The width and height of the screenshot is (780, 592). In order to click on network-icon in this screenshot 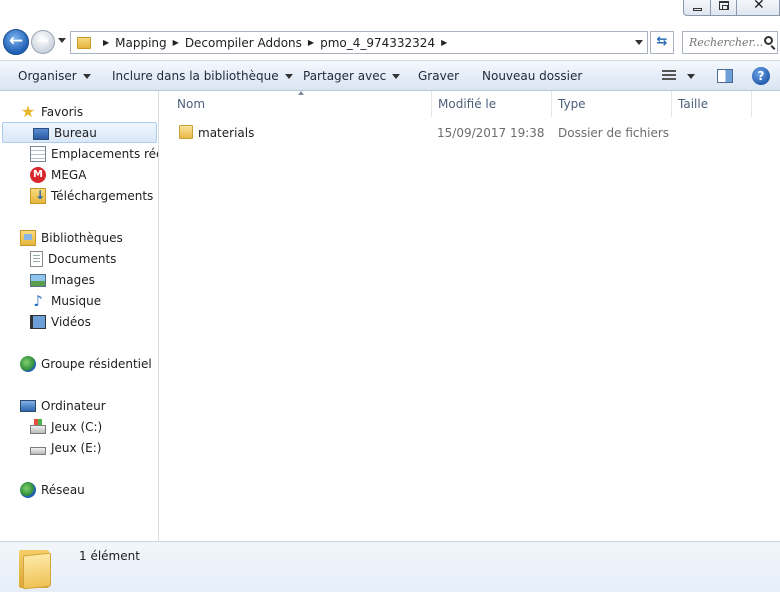, I will do `click(28, 489)`.